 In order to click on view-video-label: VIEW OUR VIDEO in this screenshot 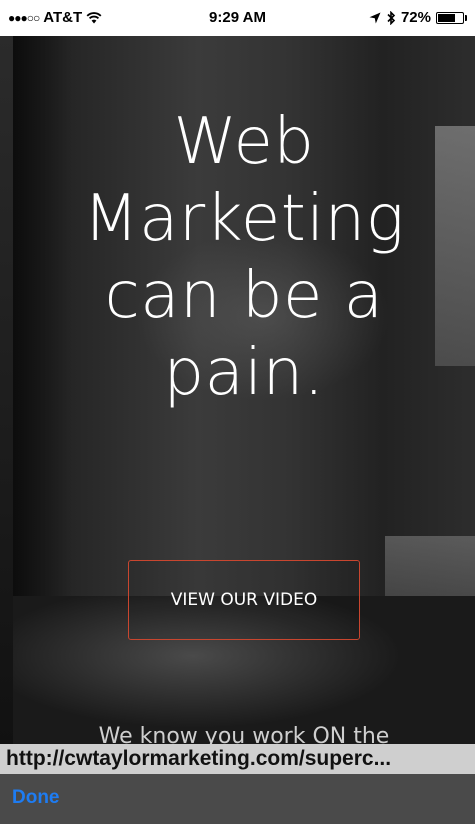, I will do `click(244, 600)`.